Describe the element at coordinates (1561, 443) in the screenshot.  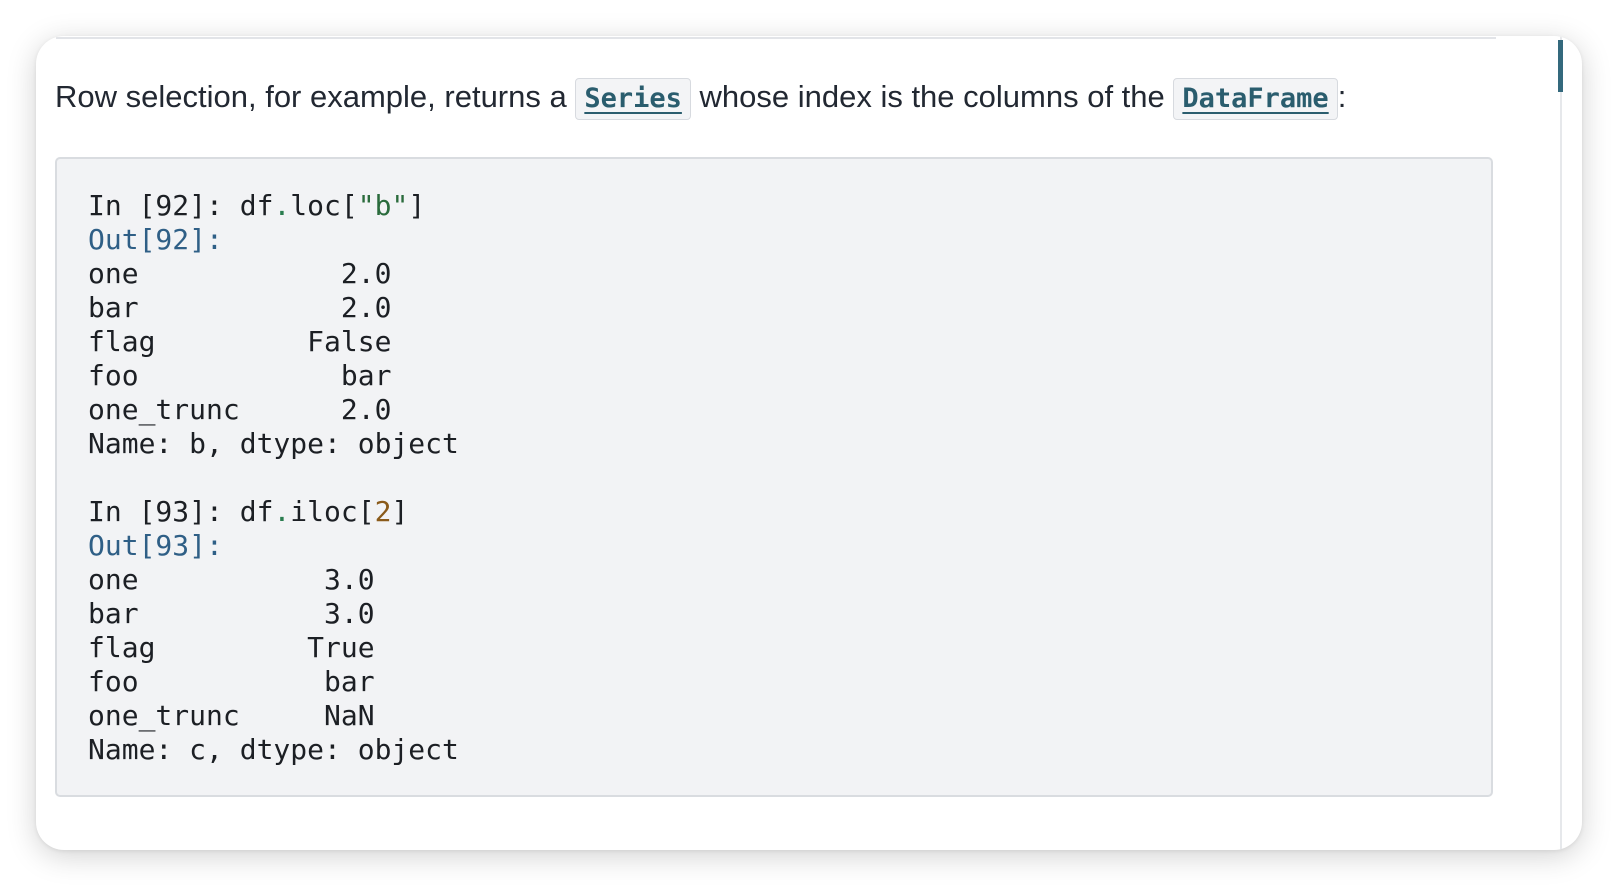
I see `scrollbar-track` at that location.